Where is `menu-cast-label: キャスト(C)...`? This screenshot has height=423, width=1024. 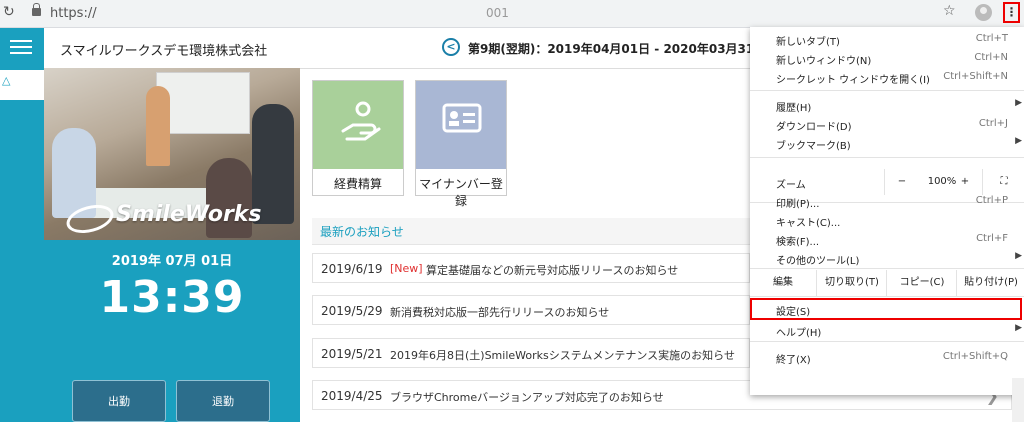 menu-cast-label: キャスト(C)... is located at coordinates (808, 223).